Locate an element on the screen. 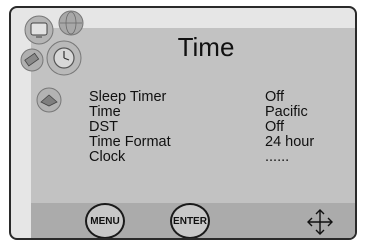 The height and width of the screenshot is (248, 369). setting-time-format: Time Format 24 hour is located at coordinates (217, 142).